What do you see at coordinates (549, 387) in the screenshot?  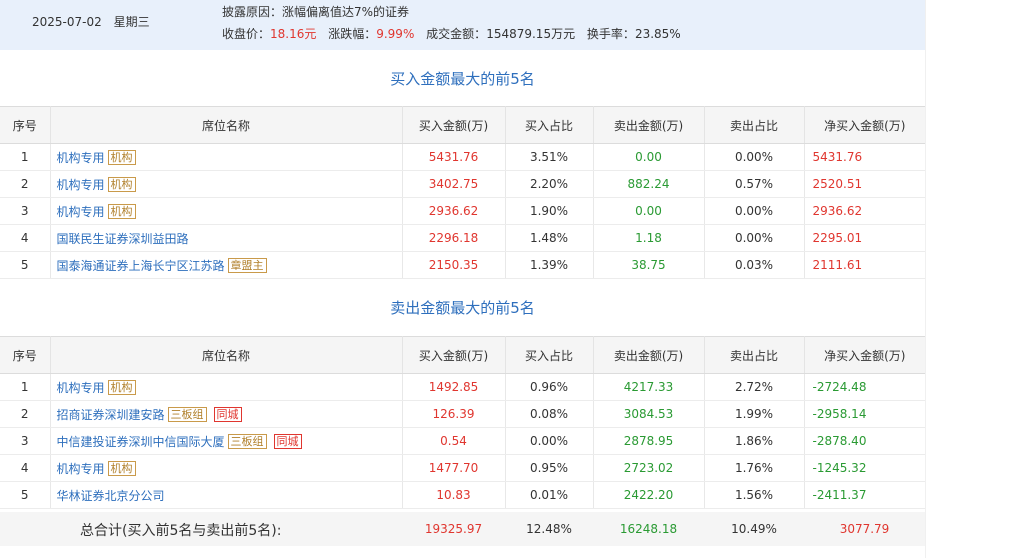 I see `buy-ratio-cell: 0.96%` at bounding box center [549, 387].